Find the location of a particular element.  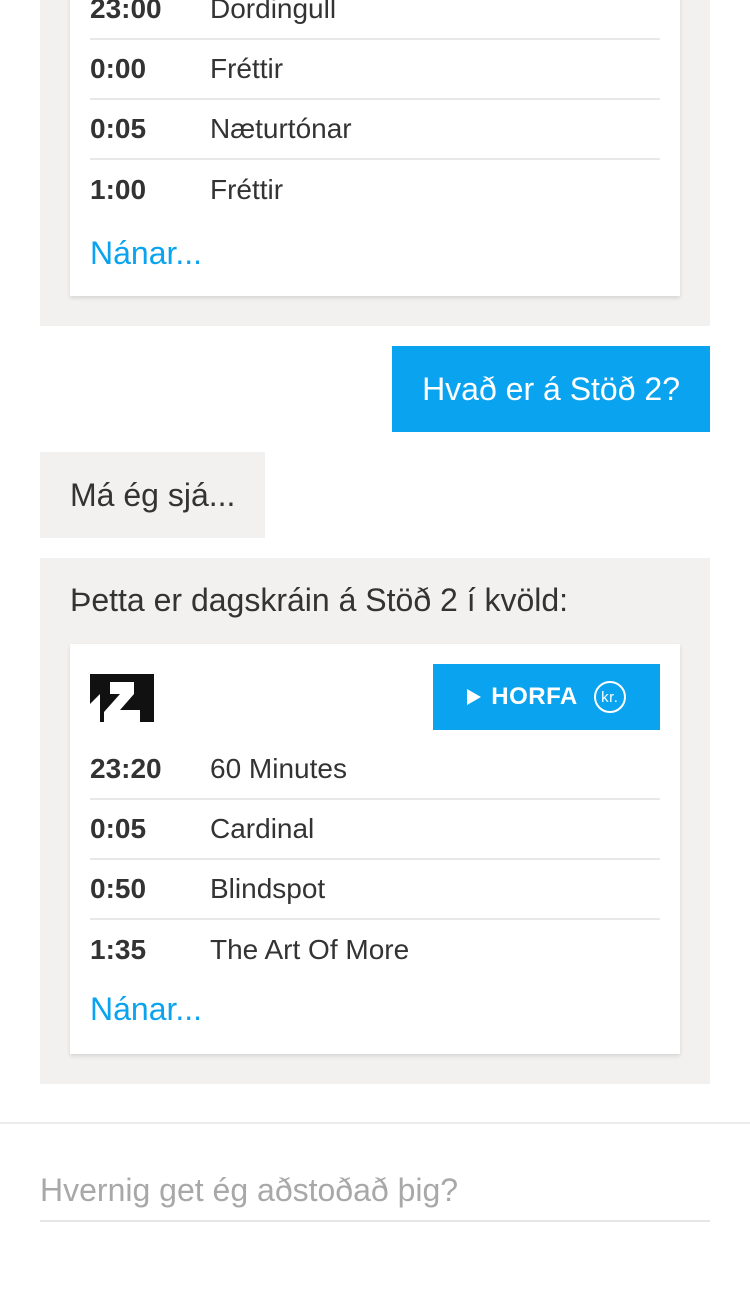

schedule-row: 1:00 Fréttir is located at coordinates (375, 190).